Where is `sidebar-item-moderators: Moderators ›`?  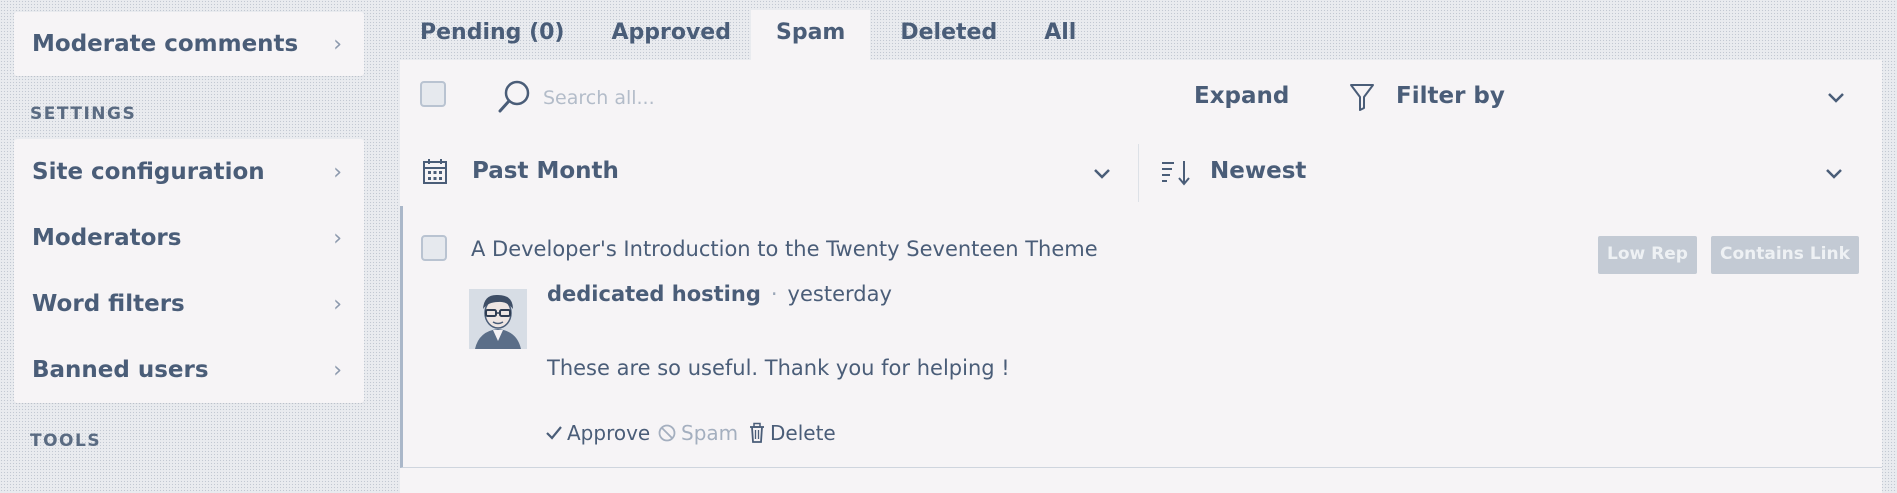 sidebar-item-moderators: Moderators › is located at coordinates (189, 238).